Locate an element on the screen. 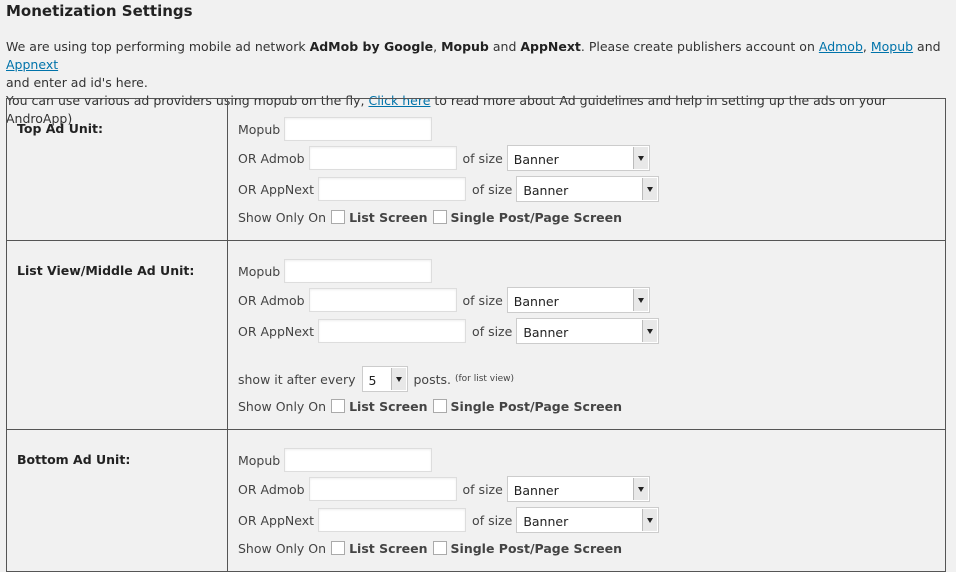 The image size is (956, 572). posts-note: (for list view) is located at coordinates (484, 379).